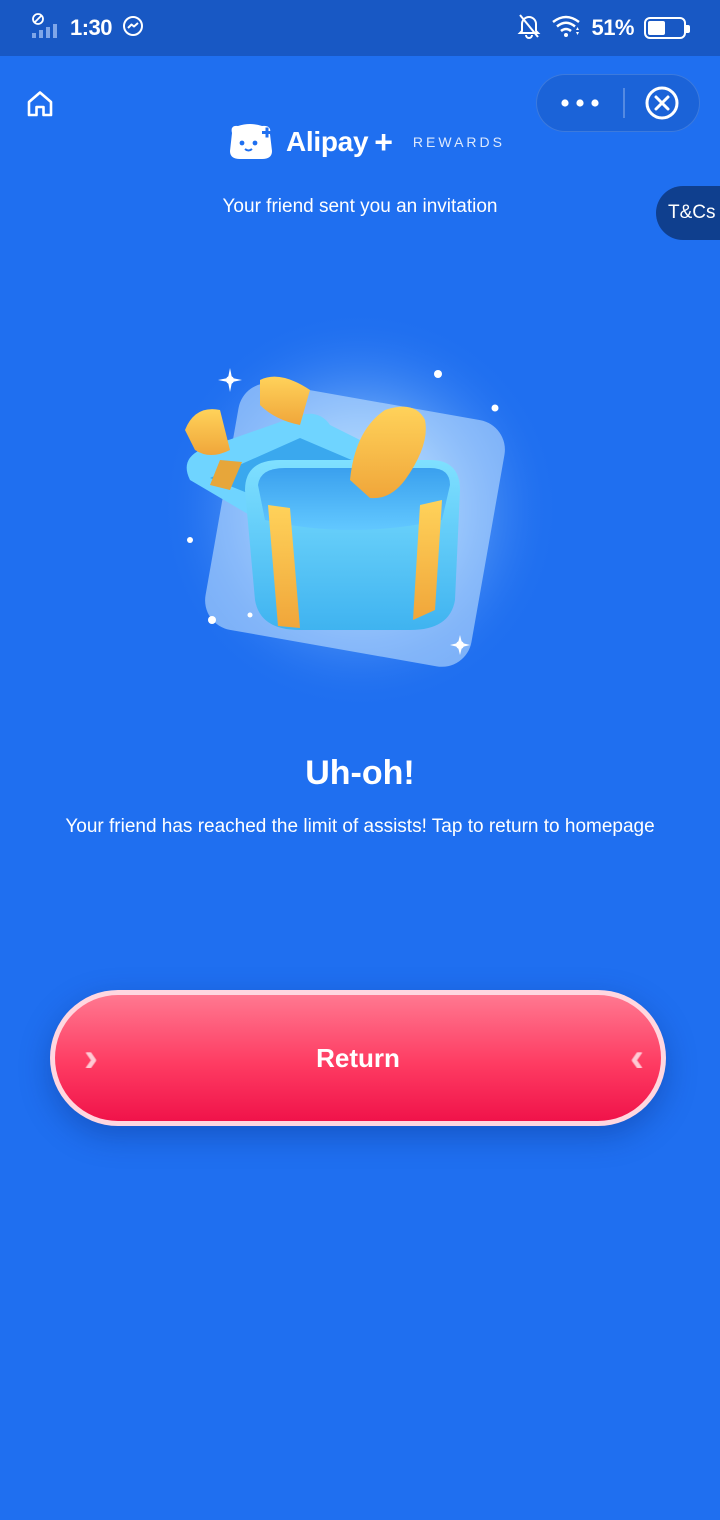 This screenshot has width=720, height=1520. What do you see at coordinates (45, 28) in the screenshot?
I see `signal-icon` at bounding box center [45, 28].